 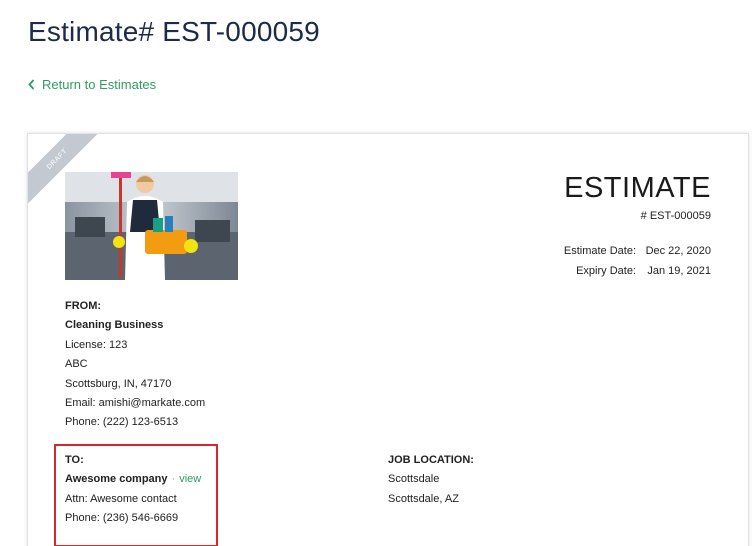 I want to click on from-license: License: 123, so click(x=96, y=344).